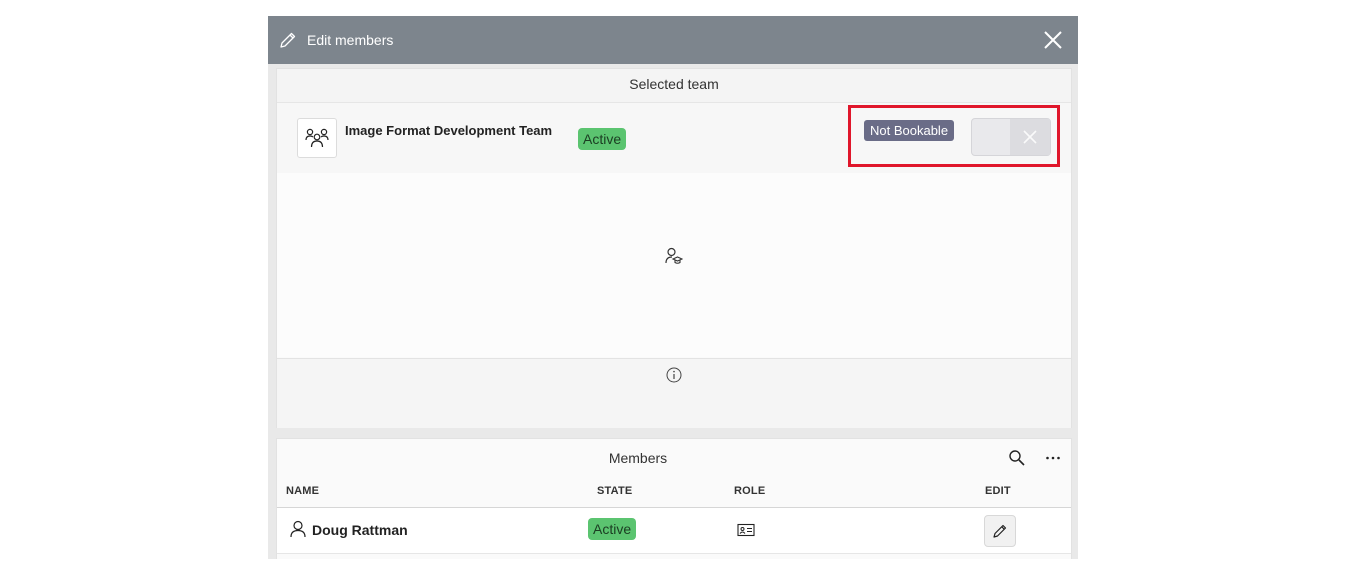 Image resolution: width=1354 pixels, height=577 pixels. Describe the element at coordinates (673, 40) in the screenshot. I see `dialog-titlebar: Edit members` at that location.